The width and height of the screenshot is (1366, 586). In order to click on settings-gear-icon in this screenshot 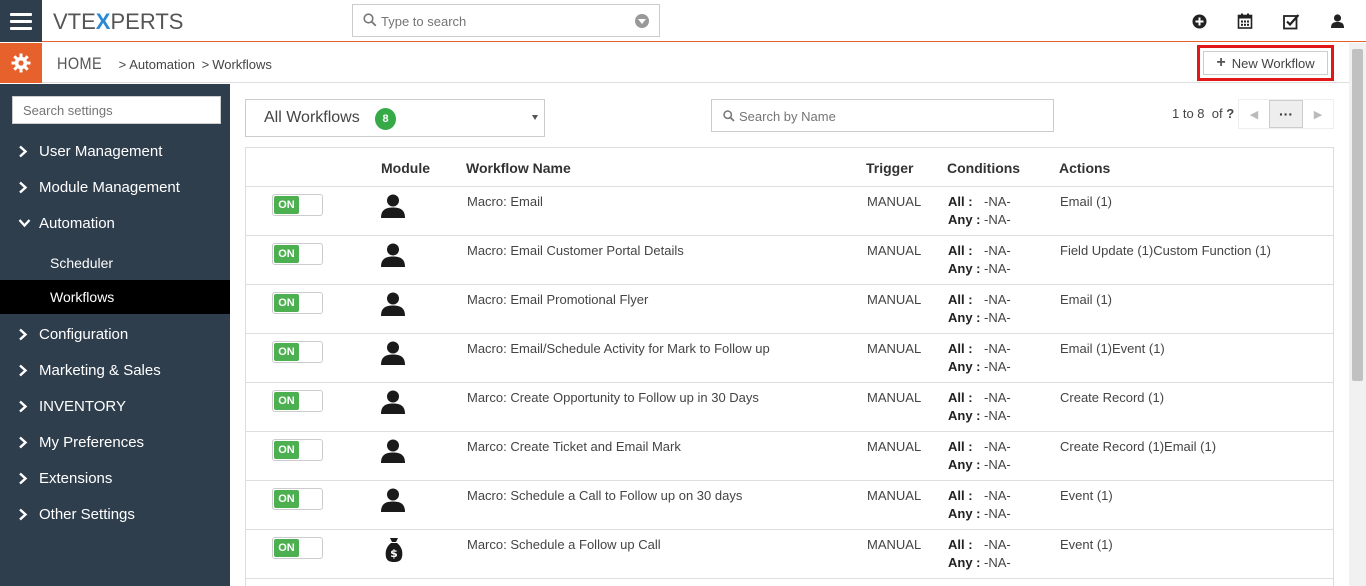, I will do `click(21, 63)`.